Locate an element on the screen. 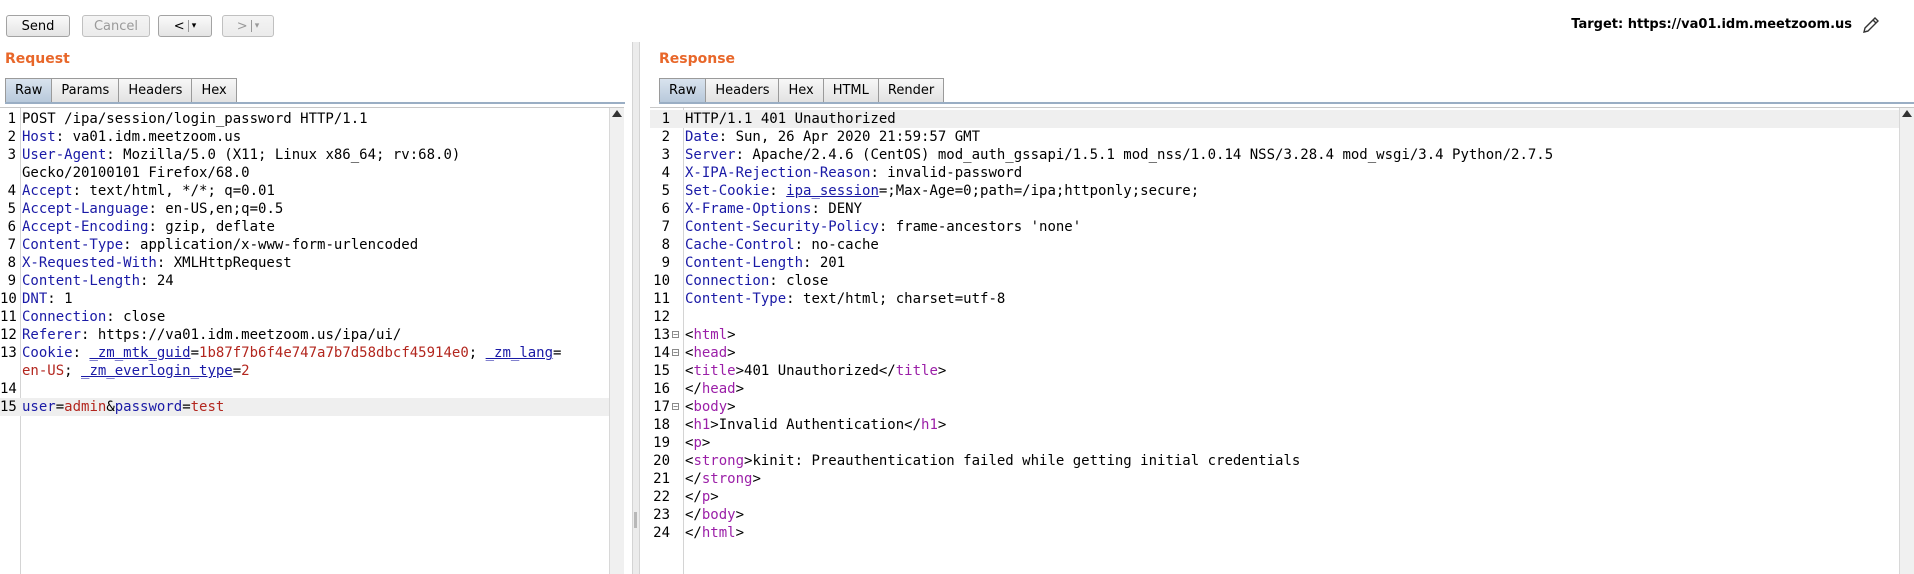 This screenshot has height=574, width=1914. line-number: 20 is located at coordinates (661, 461).